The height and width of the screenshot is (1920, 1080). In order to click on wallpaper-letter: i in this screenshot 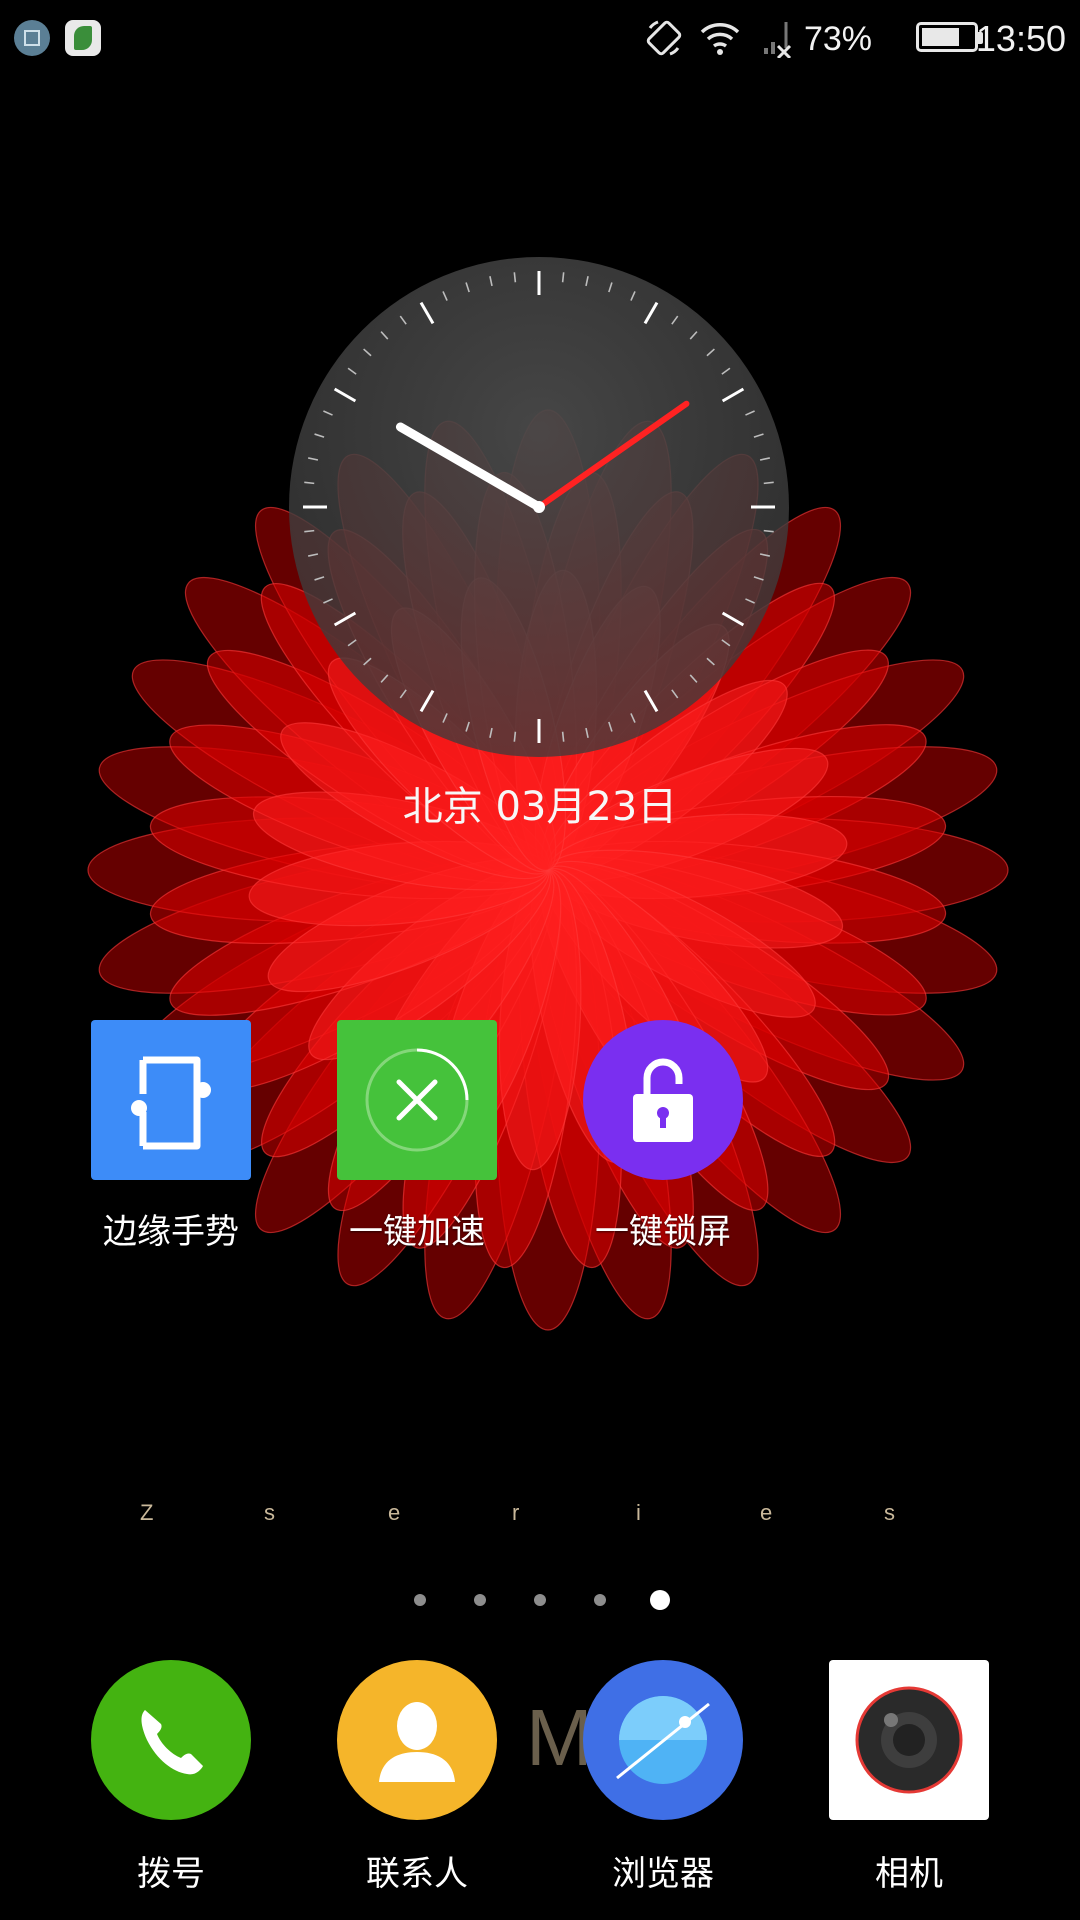, I will do `click(638, 1512)`.